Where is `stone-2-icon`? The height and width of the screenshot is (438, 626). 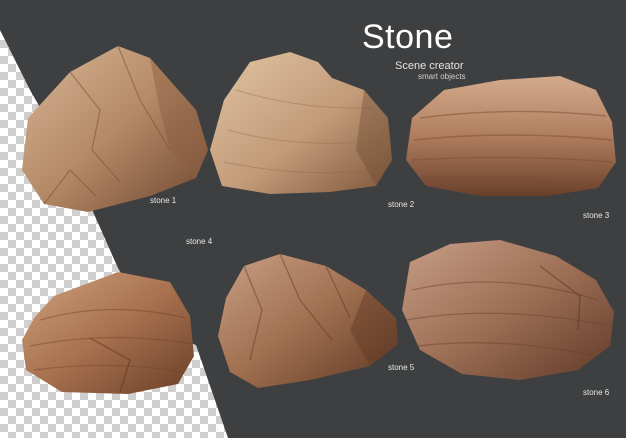
stone-2-icon is located at coordinates (301, 123).